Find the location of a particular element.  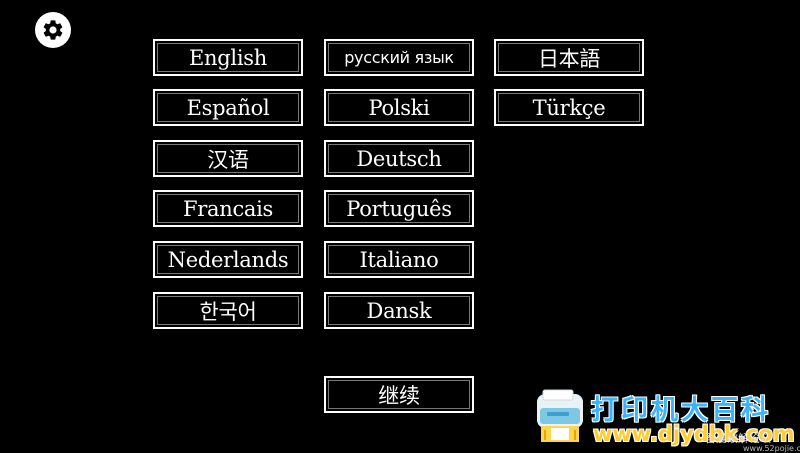

language-label: Deutsch is located at coordinates (399, 158).